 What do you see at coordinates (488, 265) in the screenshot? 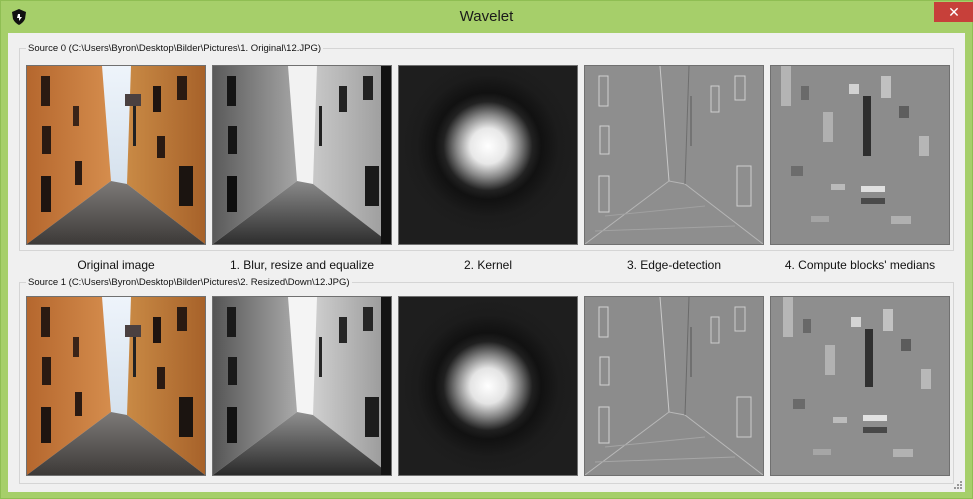
I see `caption-kernel: 2. Kernel` at bounding box center [488, 265].